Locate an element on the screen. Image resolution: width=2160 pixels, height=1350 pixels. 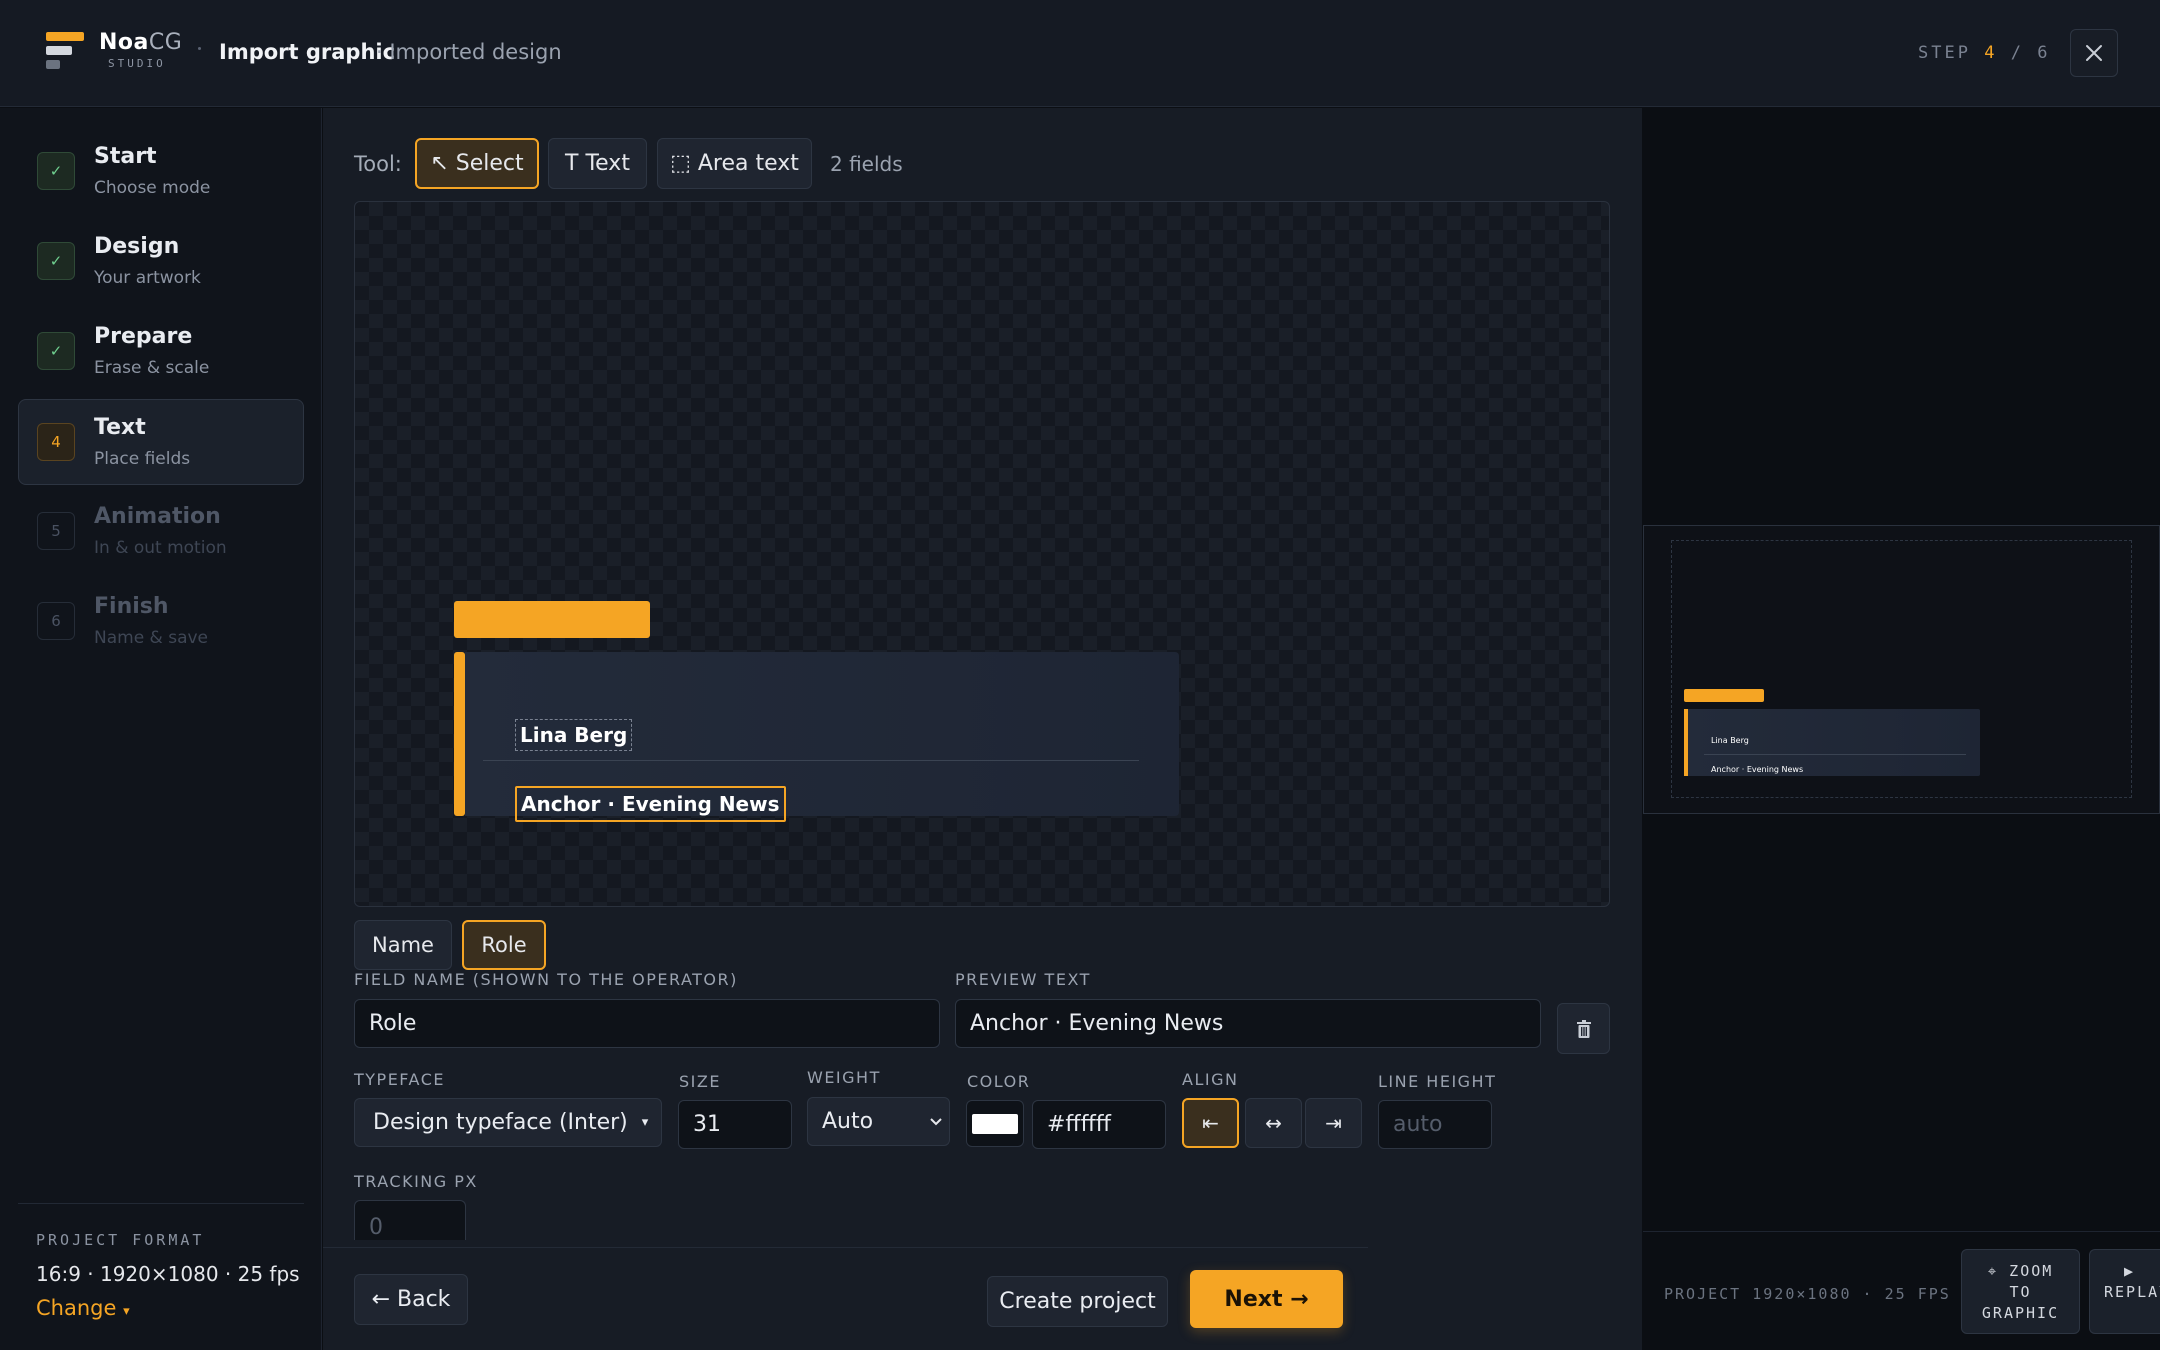
preview-project-info: PROJECT 1920×1080 · 25 FPS is located at coordinates (1807, 1294).